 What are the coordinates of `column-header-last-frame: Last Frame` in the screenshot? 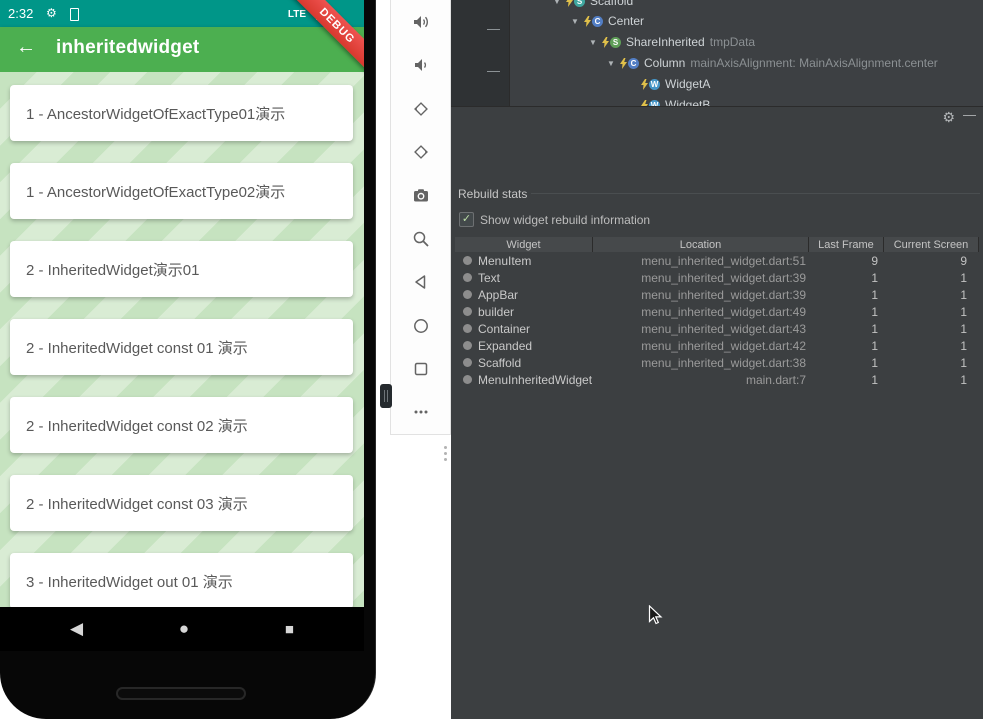 It's located at (846, 244).